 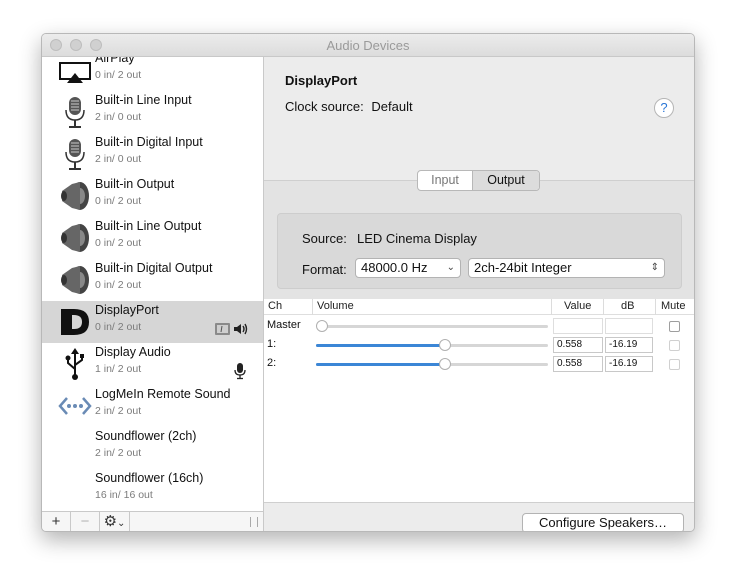 What do you see at coordinates (523, 267) in the screenshot?
I see `bit-format-value: 2ch-24bit Integer` at bounding box center [523, 267].